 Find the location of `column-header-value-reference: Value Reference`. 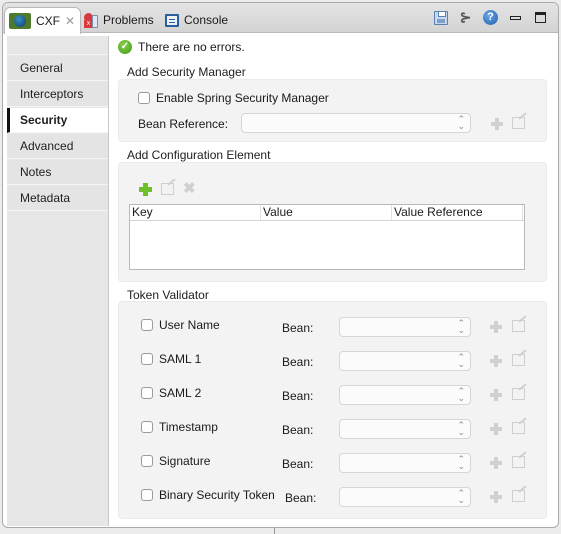

column-header-value-reference: Value Reference is located at coordinates (457, 212).